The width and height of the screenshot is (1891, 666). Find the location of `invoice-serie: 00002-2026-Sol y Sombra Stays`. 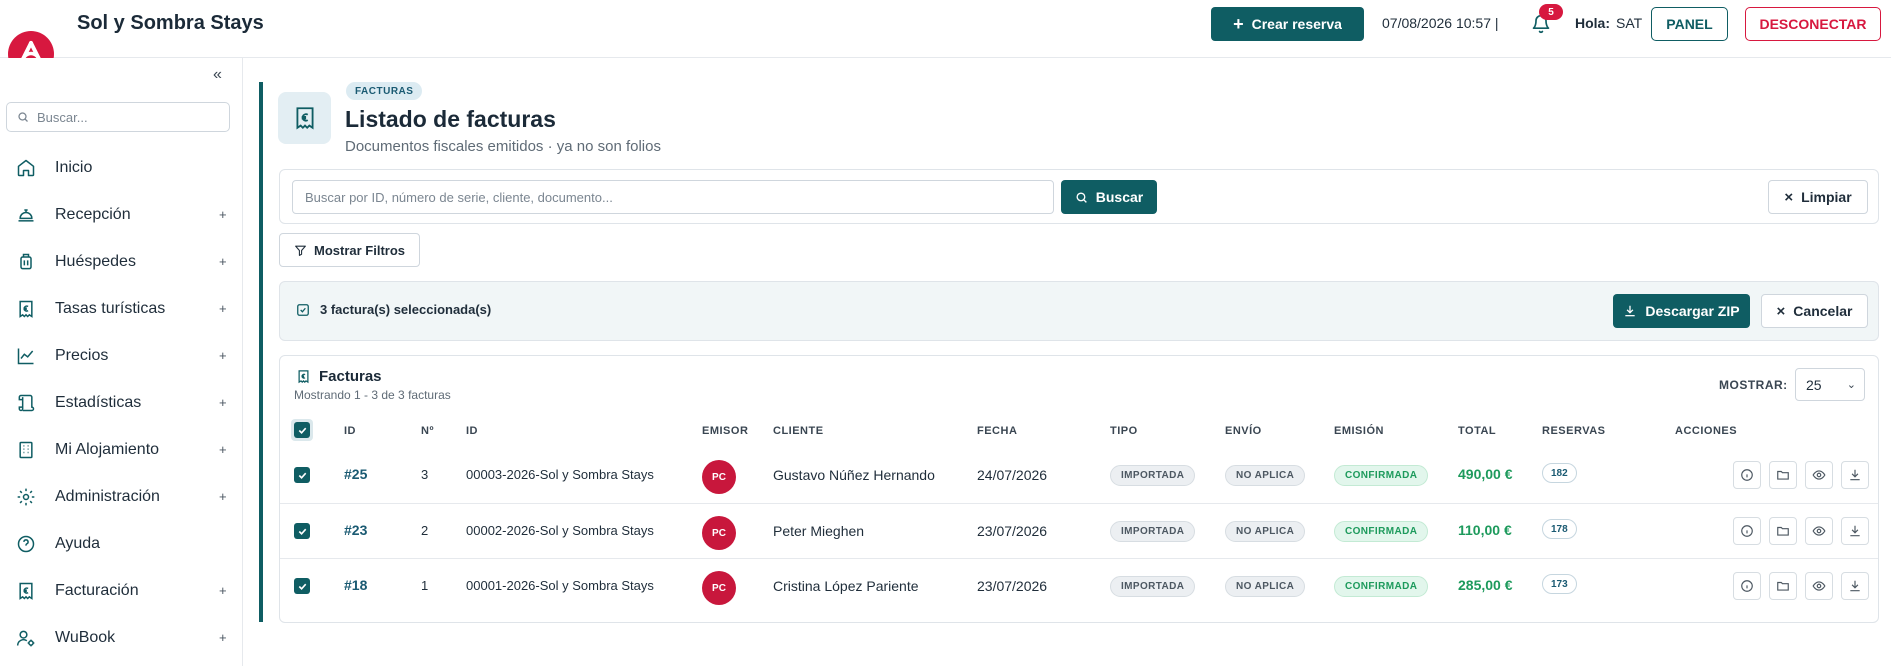

invoice-serie: 00002-2026-Sol y Sombra Stays is located at coordinates (560, 530).